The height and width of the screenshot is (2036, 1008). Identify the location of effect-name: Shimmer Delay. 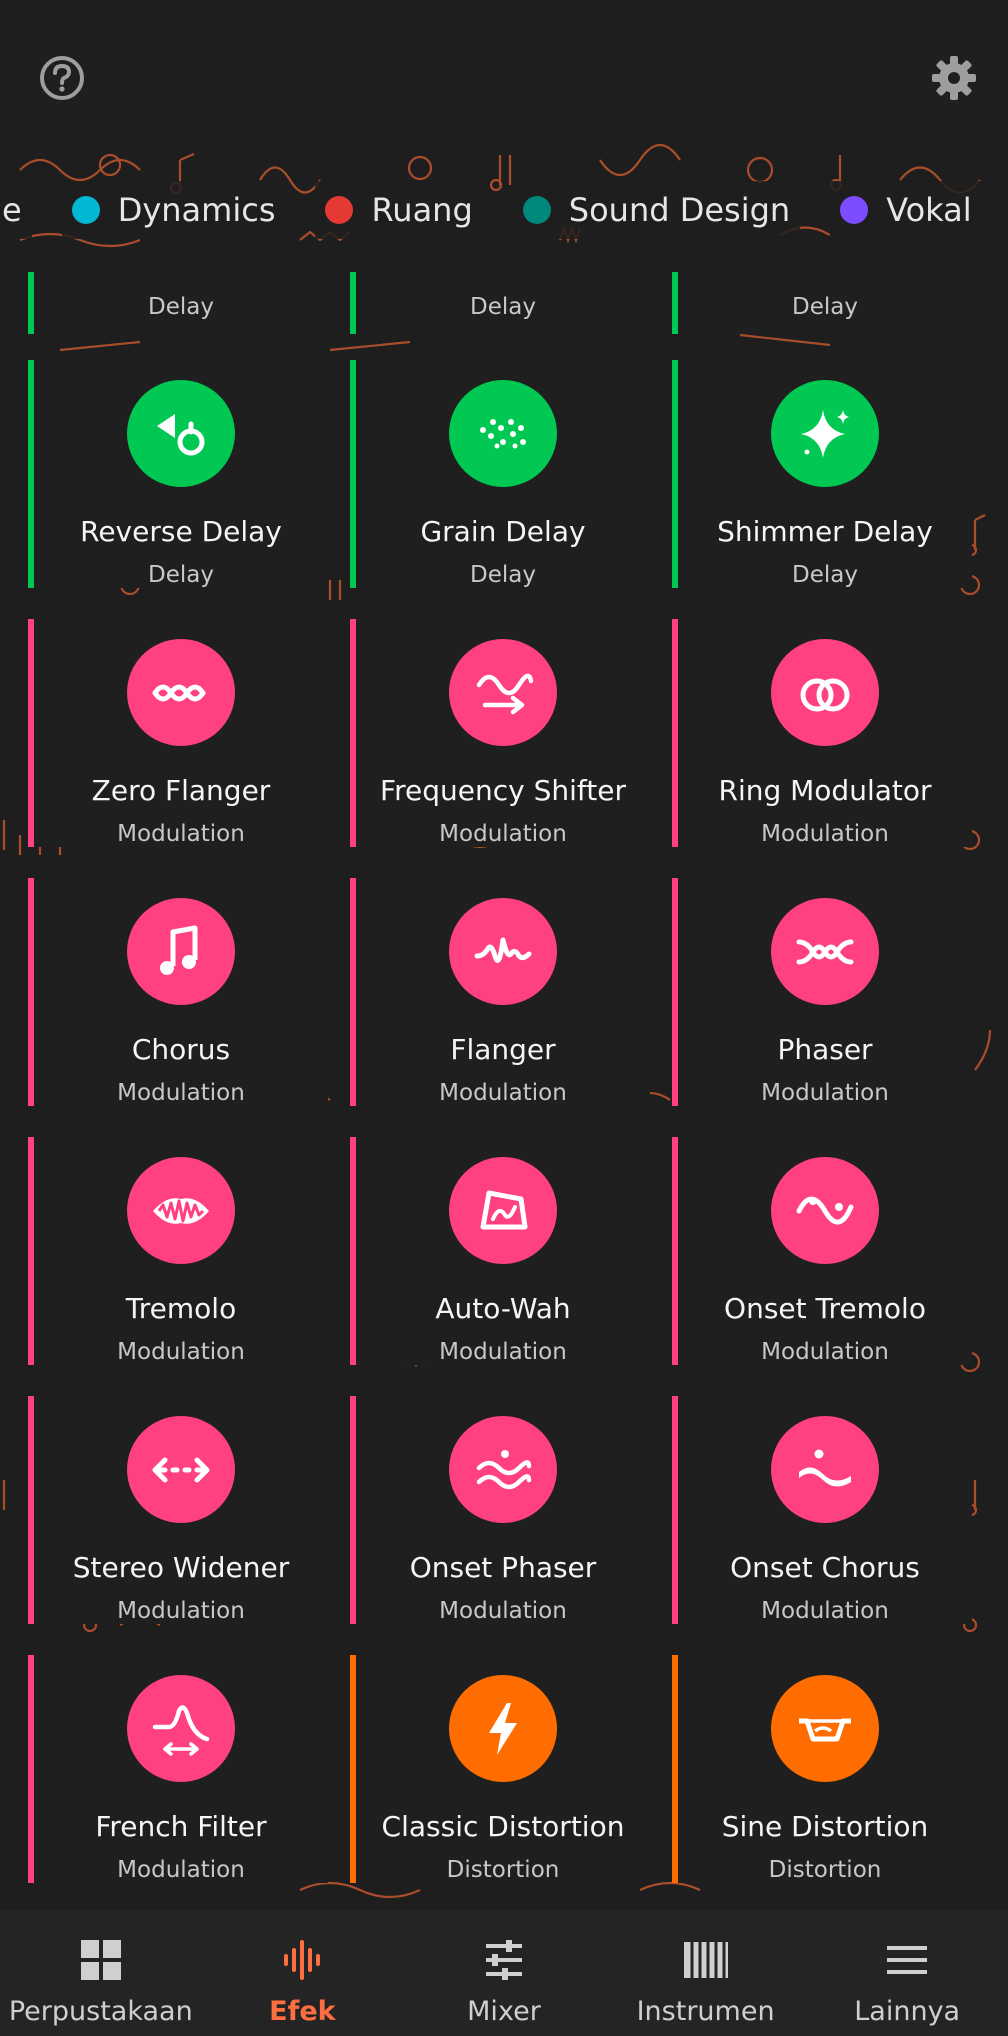
(825, 531).